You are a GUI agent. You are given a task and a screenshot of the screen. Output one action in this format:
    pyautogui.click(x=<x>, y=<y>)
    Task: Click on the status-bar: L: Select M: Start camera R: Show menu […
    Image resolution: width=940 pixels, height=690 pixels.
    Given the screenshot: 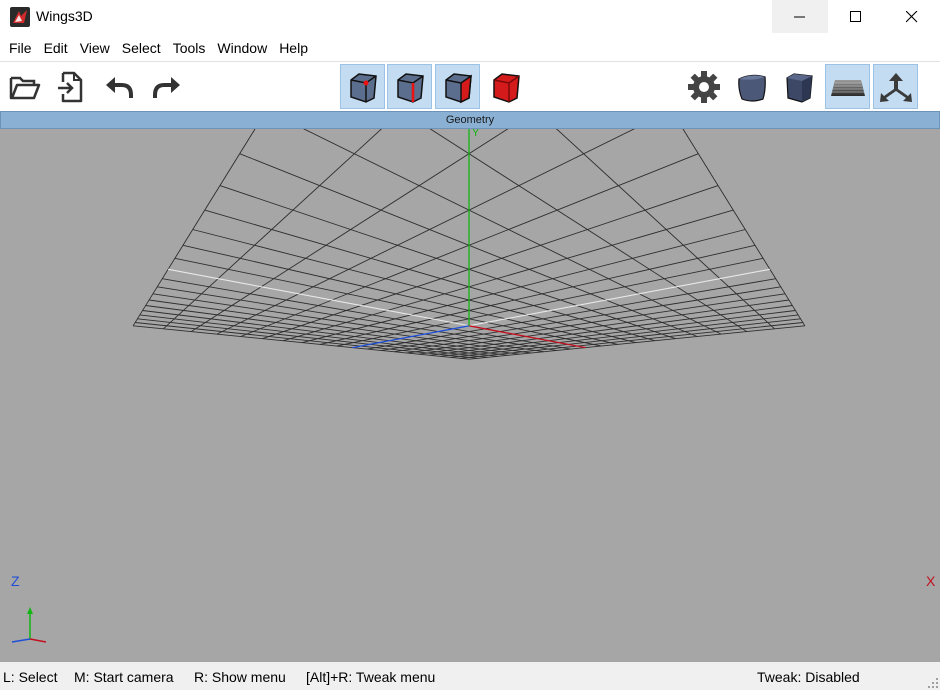 What is the action you would take?
    pyautogui.click(x=470, y=676)
    